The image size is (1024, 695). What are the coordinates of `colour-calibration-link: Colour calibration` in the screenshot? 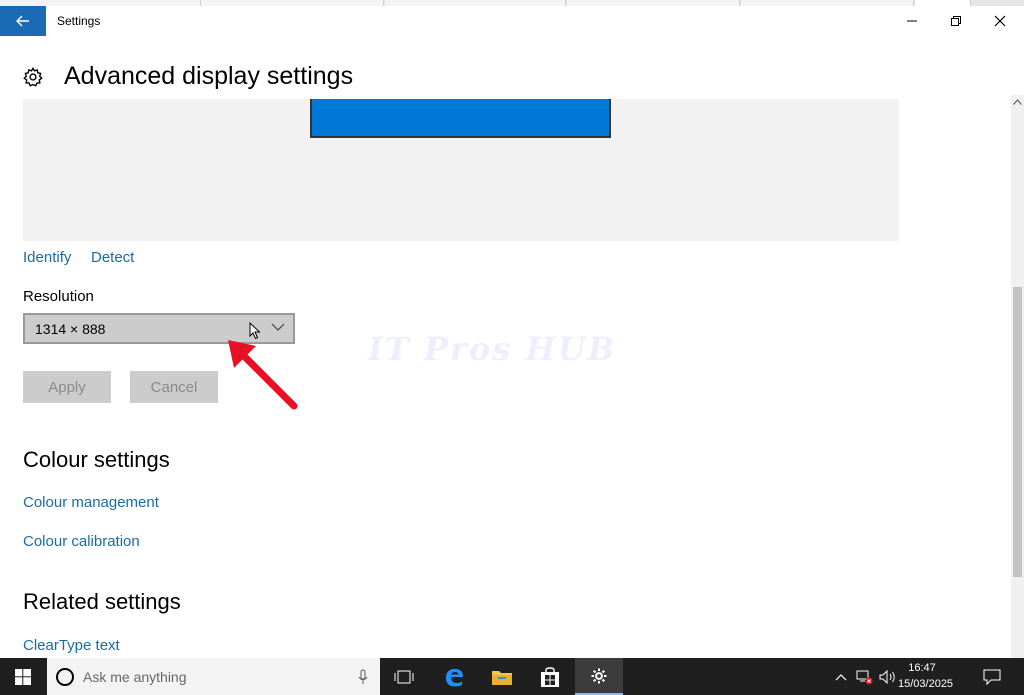 It's located at (81, 541).